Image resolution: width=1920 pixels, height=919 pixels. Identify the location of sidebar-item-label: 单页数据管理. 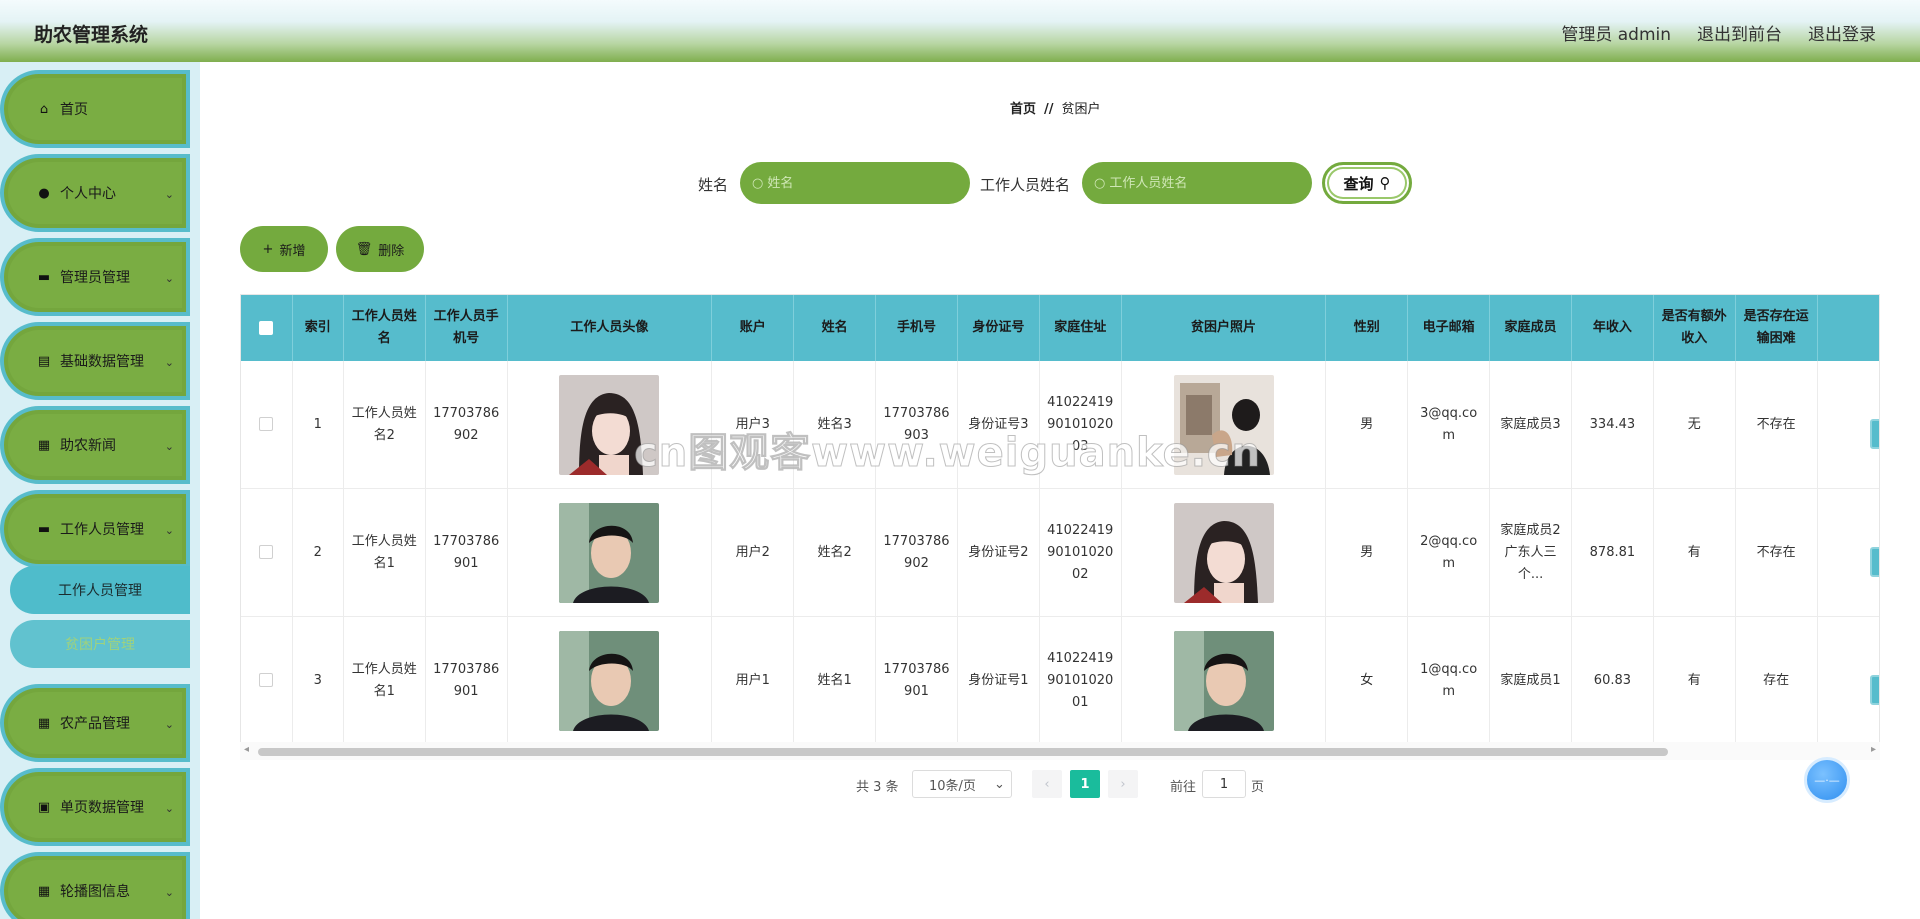
(102, 808).